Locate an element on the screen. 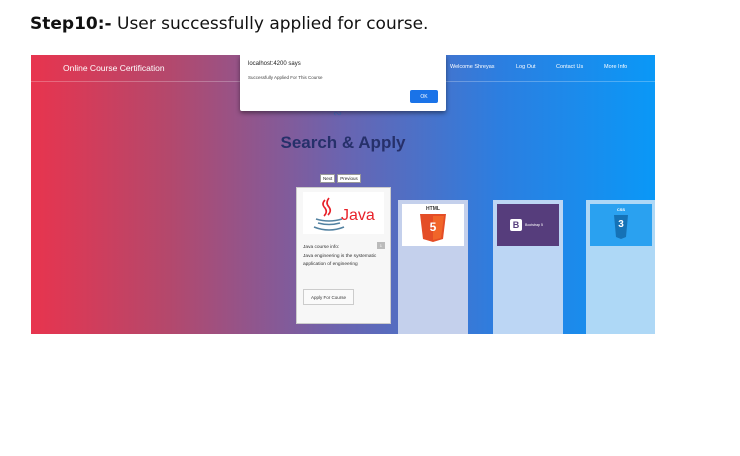 This screenshot has width=740, height=456. apply-for-course-button: Apply For Course is located at coordinates (328, 297).